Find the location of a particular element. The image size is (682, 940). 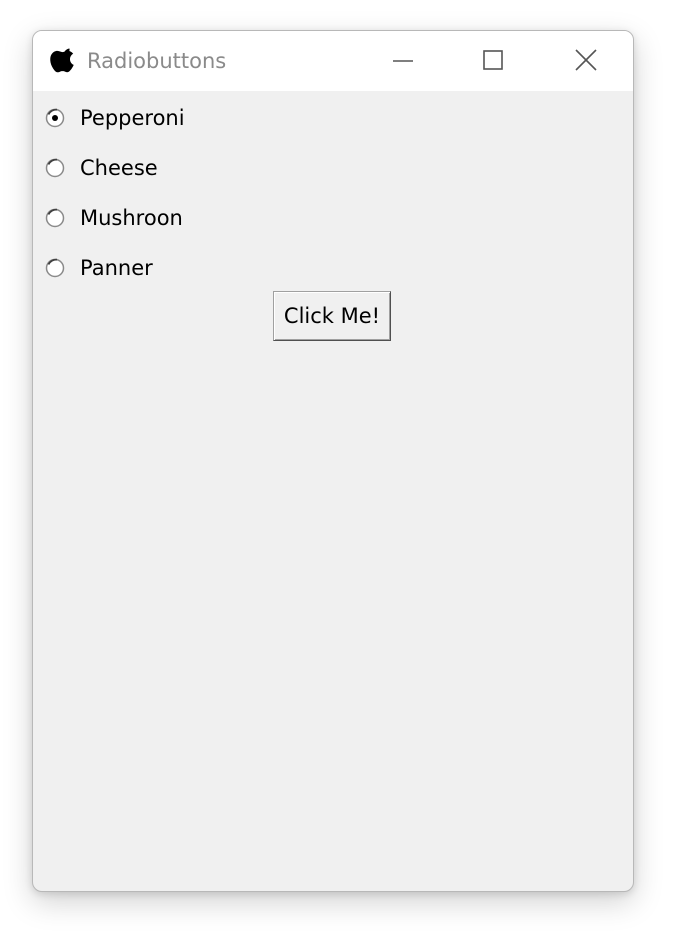

minimize-button is located at coordinates (403, 61).